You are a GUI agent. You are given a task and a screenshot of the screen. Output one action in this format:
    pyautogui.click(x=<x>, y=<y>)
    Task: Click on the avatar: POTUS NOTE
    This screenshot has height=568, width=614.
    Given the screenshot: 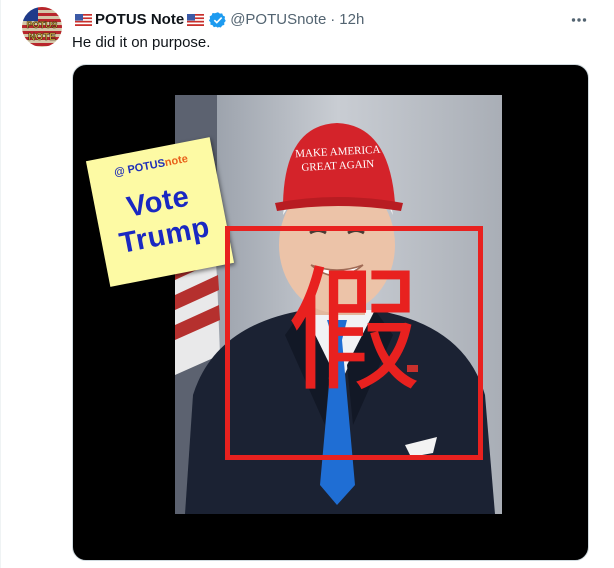 What is the action you would take?
    pyautogui.click(x=42, y=27)
    